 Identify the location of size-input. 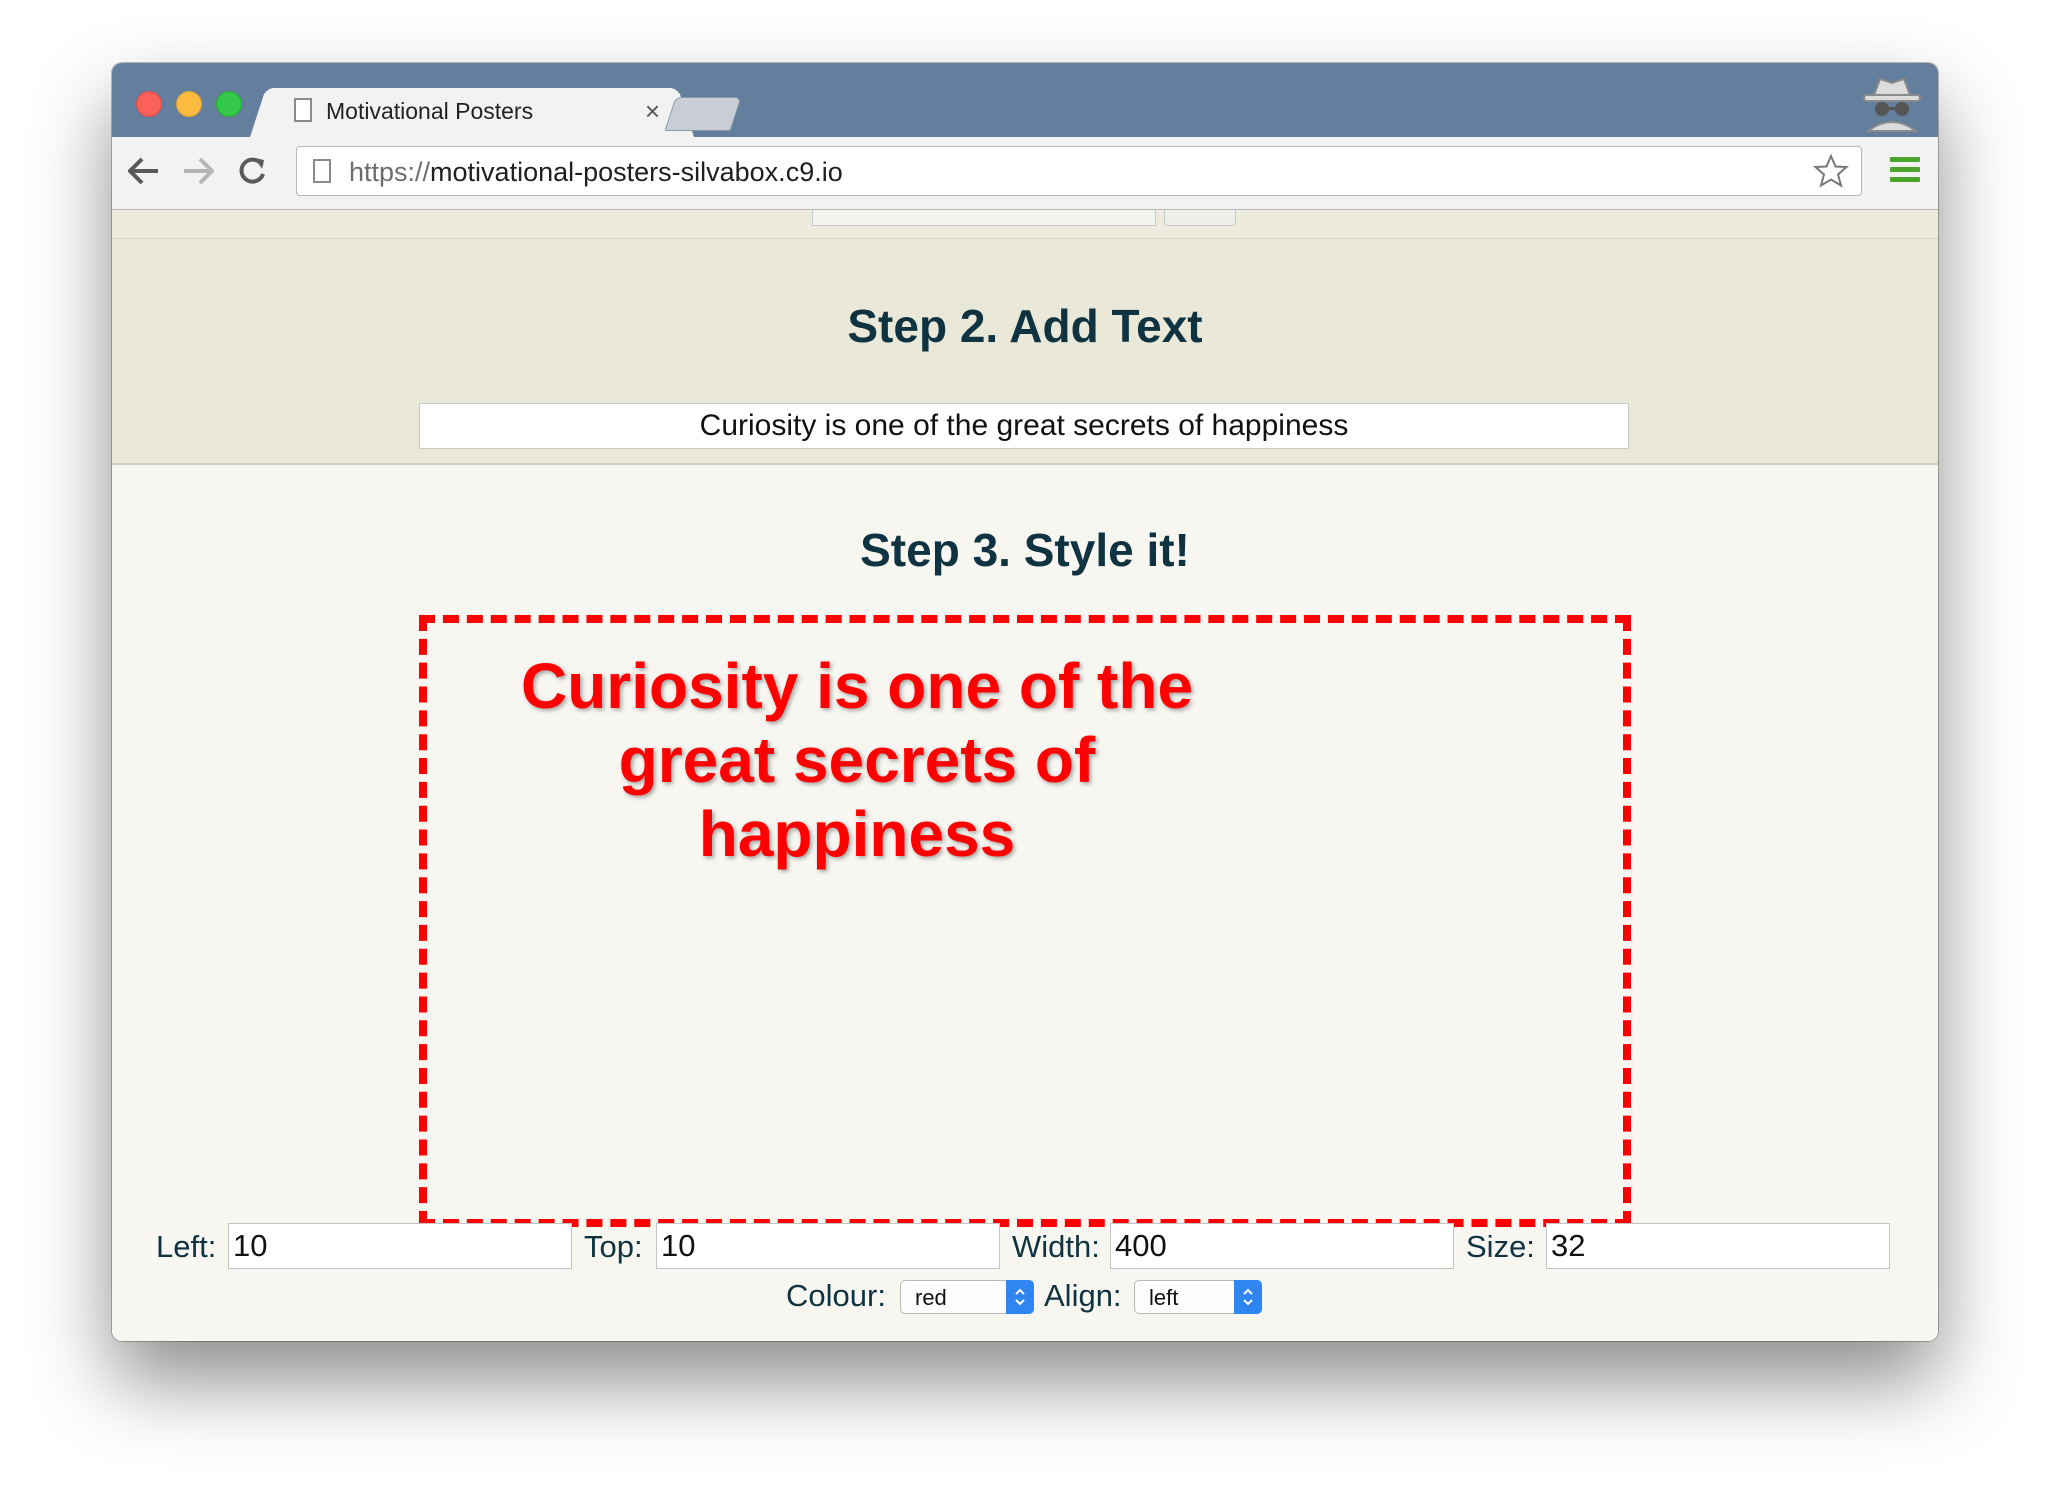
(1718, 1246).